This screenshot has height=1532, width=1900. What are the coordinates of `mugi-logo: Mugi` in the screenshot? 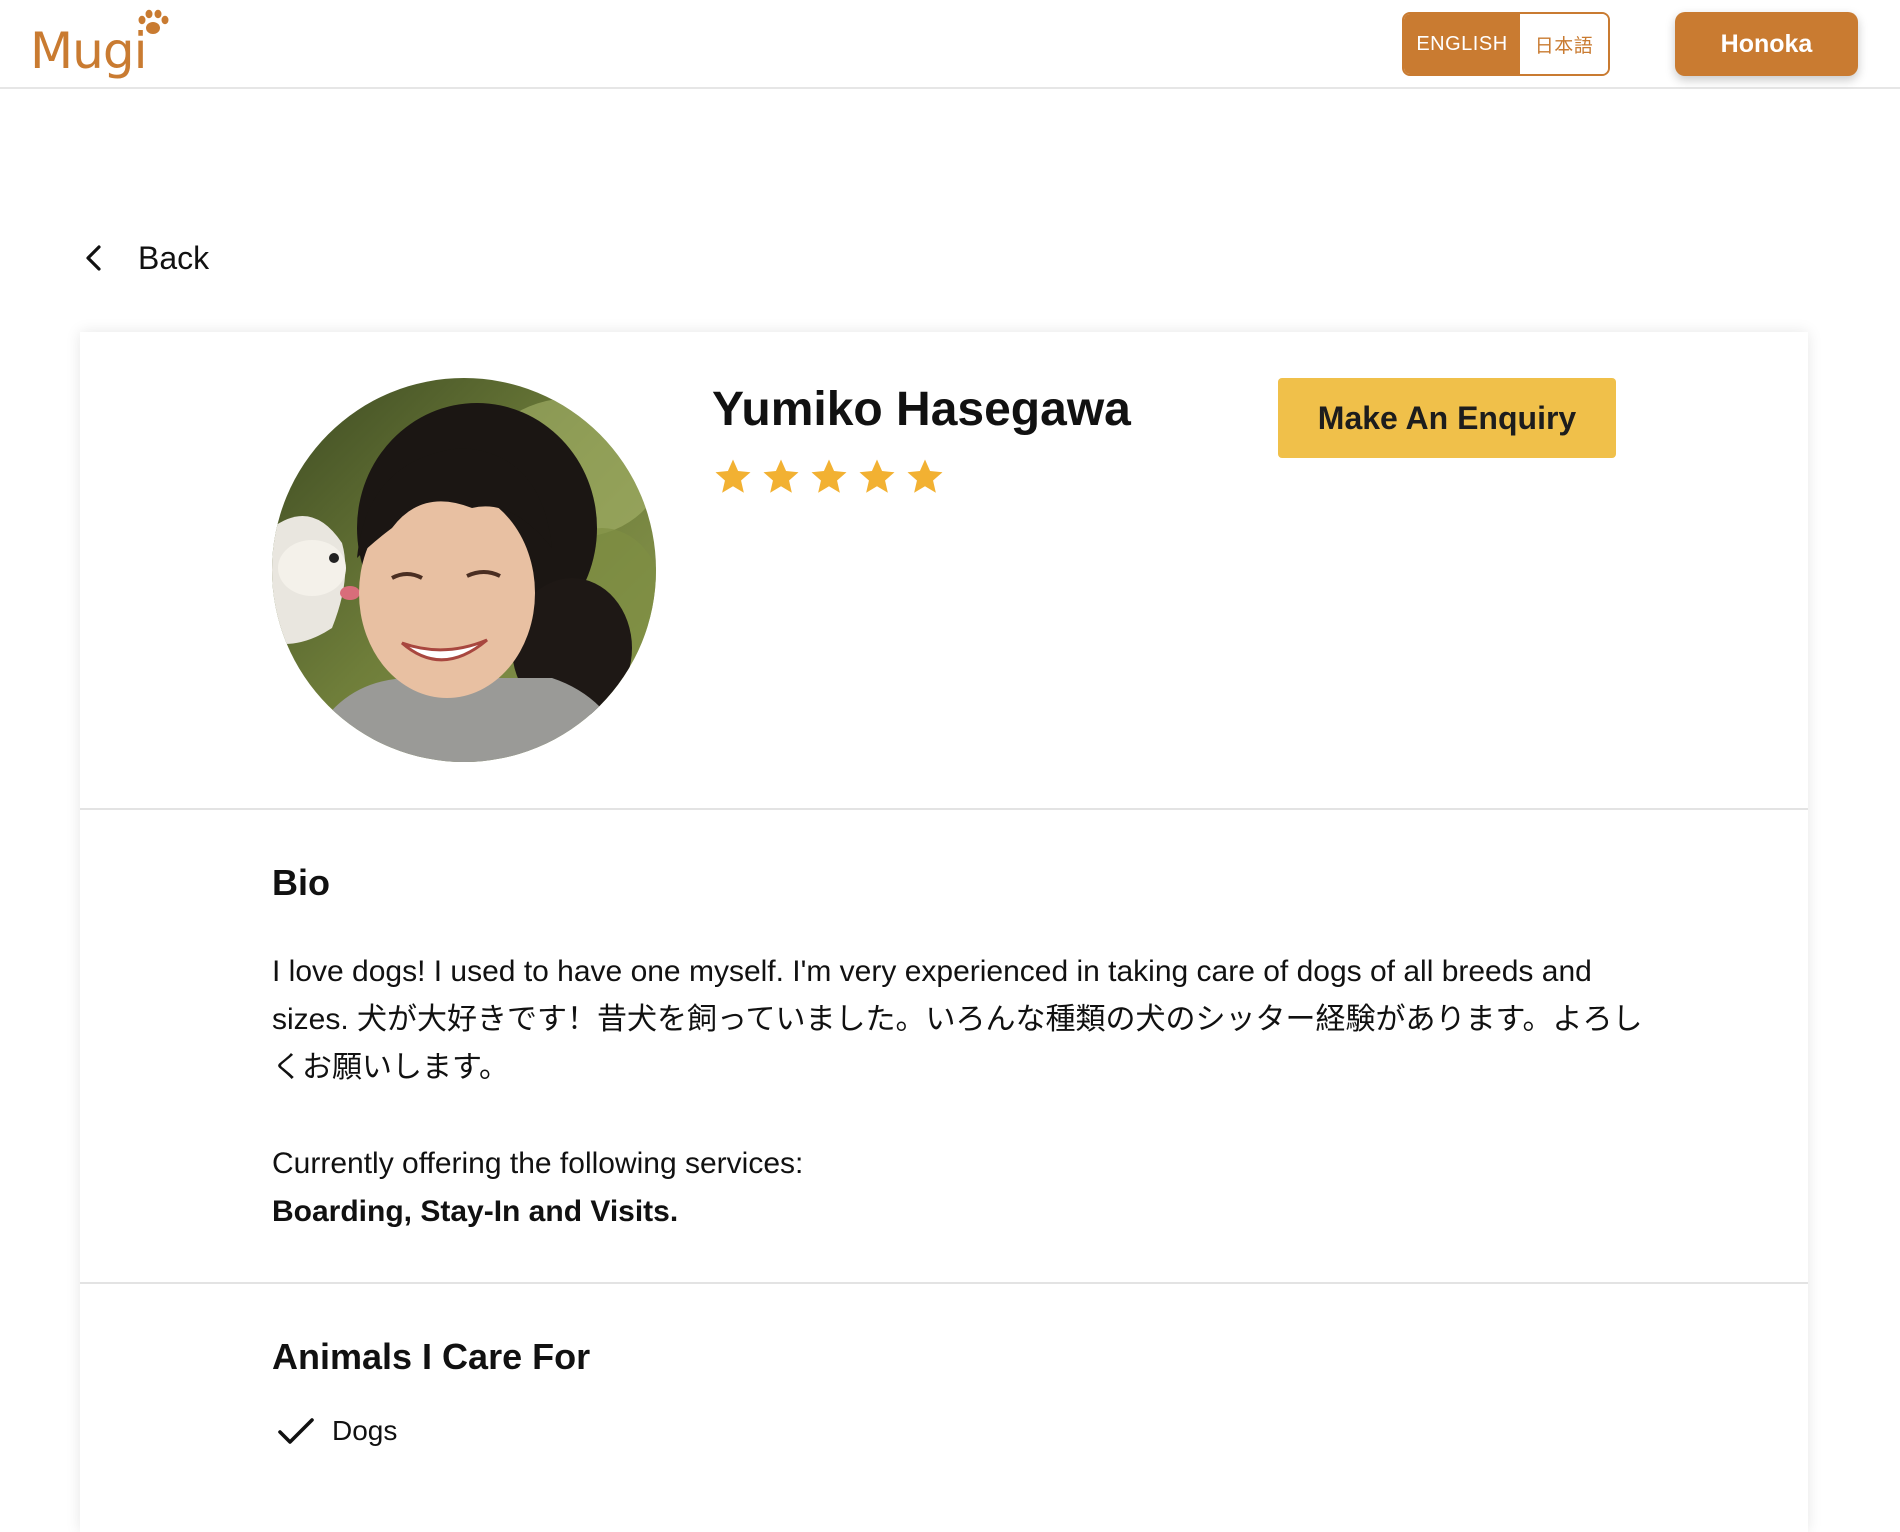 It's located at (99, 44).